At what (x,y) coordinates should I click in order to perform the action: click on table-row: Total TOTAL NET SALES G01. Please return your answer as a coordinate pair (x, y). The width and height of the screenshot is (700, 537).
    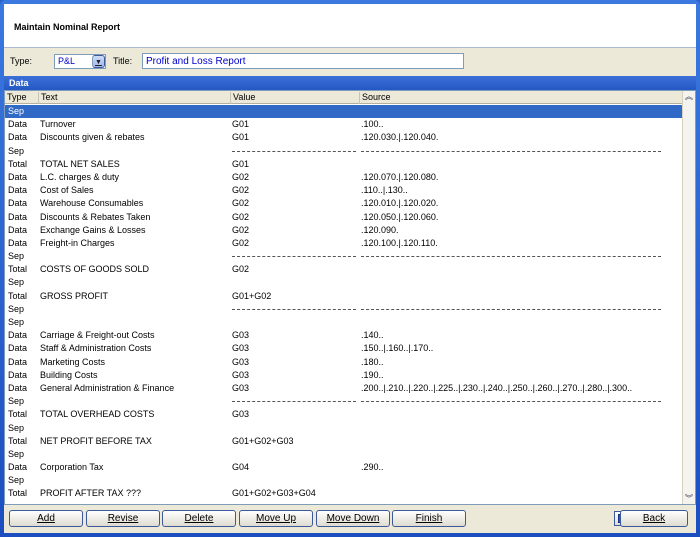
    Looking at the image, I should click on (344, 164).